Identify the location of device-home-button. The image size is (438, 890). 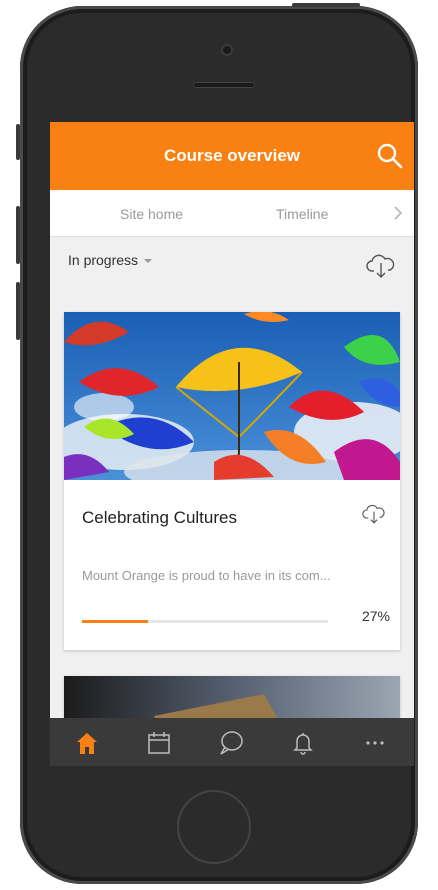
(214, 827).